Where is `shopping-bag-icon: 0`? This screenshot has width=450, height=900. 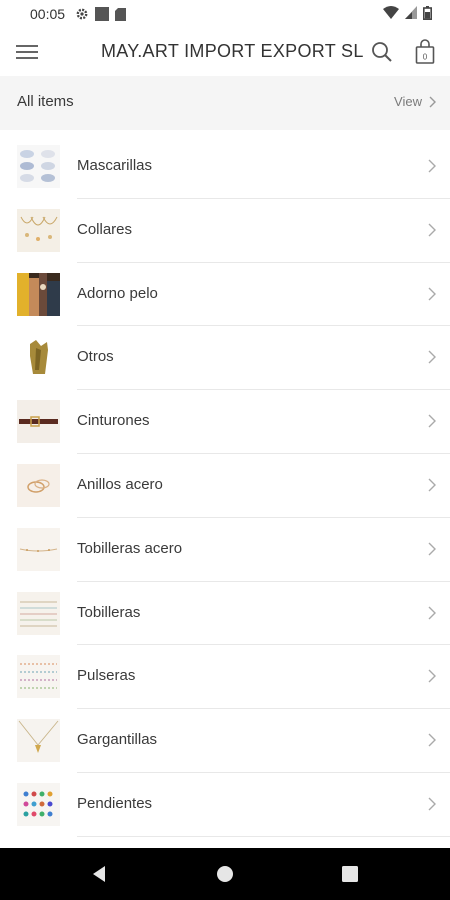
shopping-bag-icon: 0 is located at coordinates (425, 52).